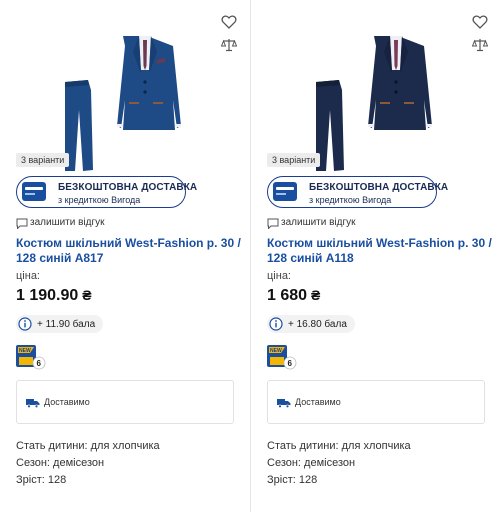 The image size is (502, 512). I want to click on bonus-points: + 16.80 бала, so click(311, 324).